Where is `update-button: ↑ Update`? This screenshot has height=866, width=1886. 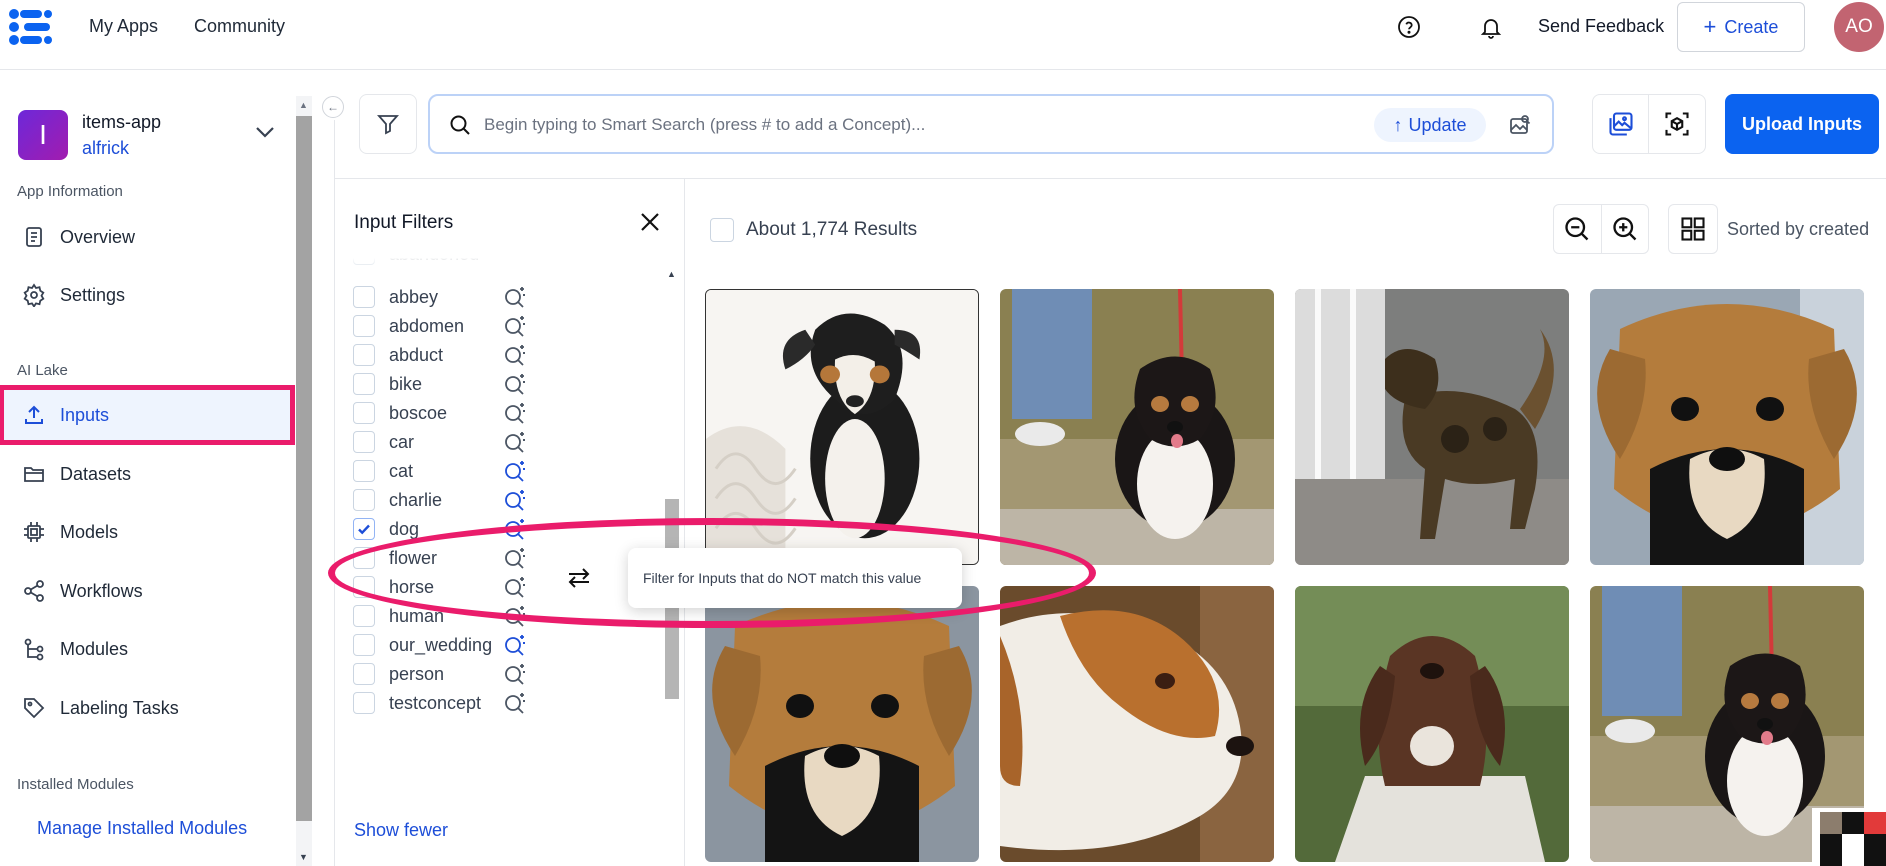
update-button: ↑ Update is located at coordinates (1430, 125).